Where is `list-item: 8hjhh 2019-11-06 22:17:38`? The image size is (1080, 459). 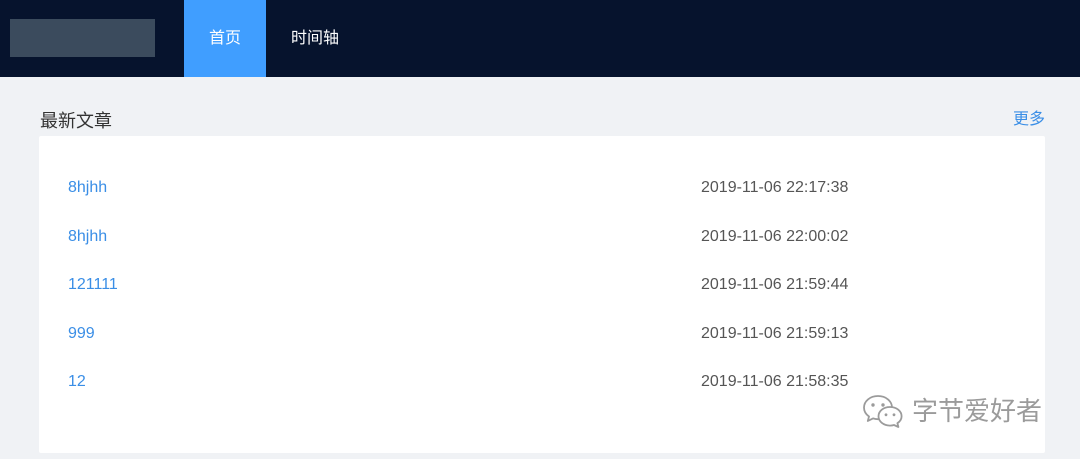
list-item: 8hjhh 2019-11-06 22:17:38 is located at coordinates (542, 188).